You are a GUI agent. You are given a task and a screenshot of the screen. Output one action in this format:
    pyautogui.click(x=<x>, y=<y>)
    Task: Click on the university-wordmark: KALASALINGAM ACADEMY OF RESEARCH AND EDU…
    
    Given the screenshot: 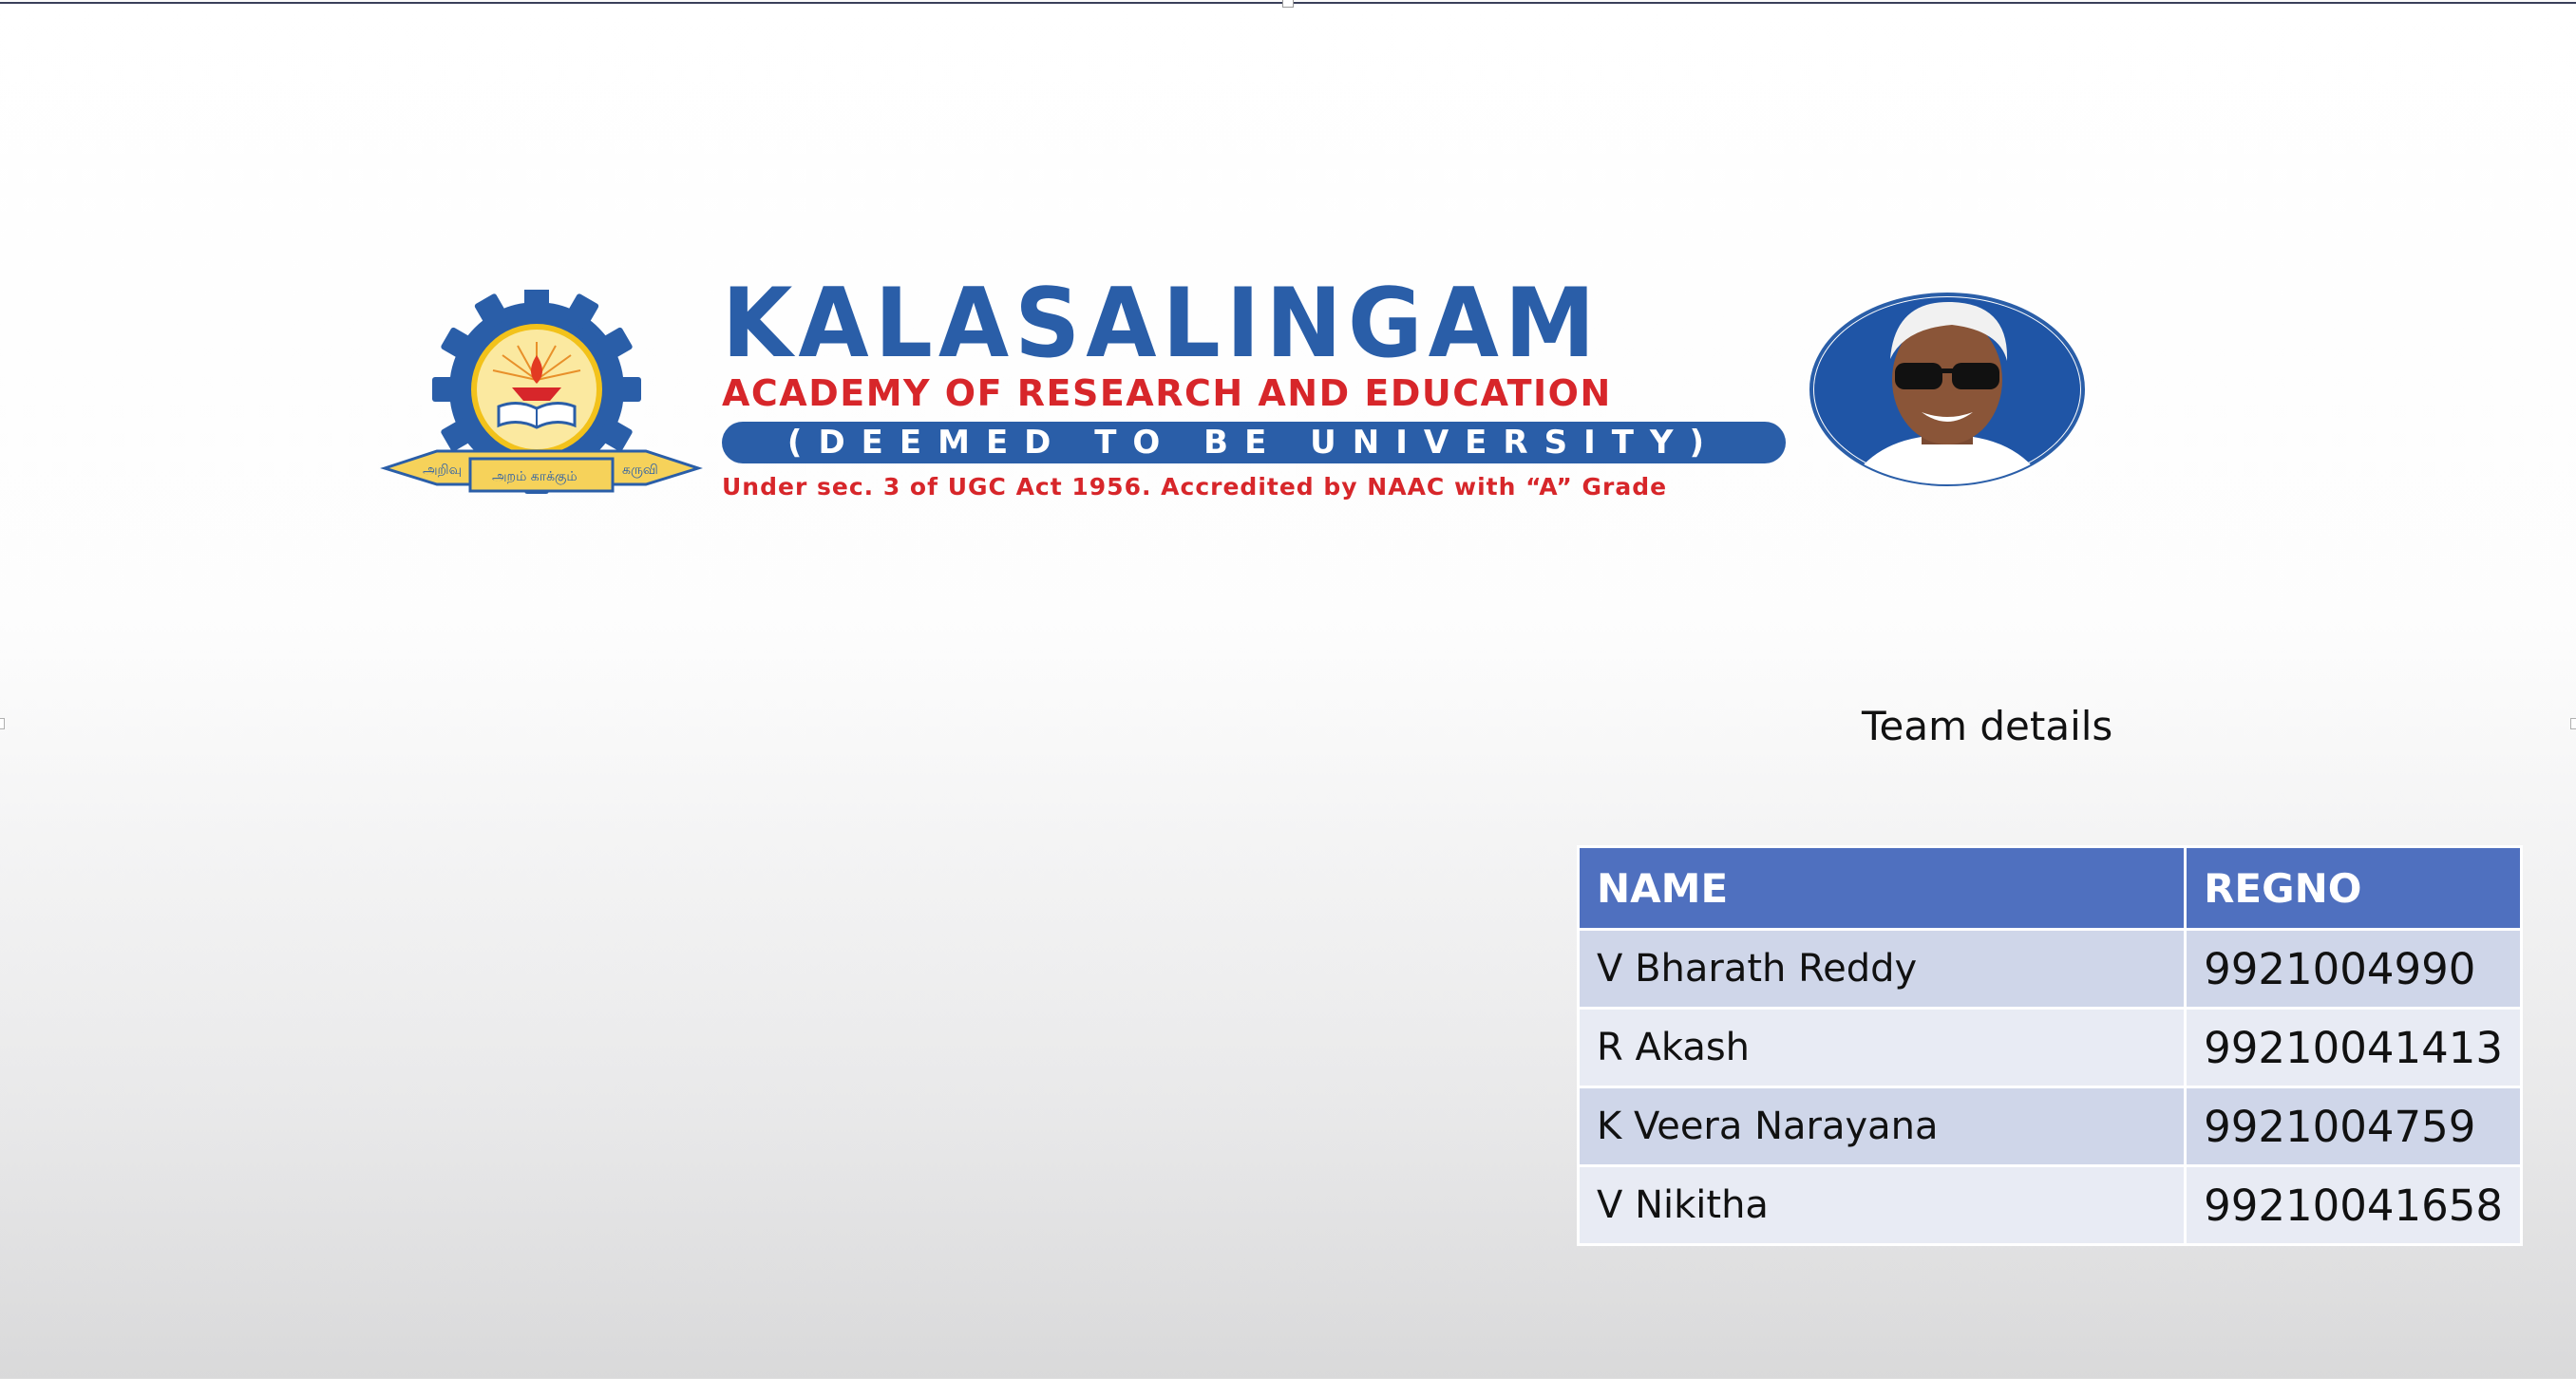 What is the action you would take?
    pyautogui.click(x=1258, y=388)
    